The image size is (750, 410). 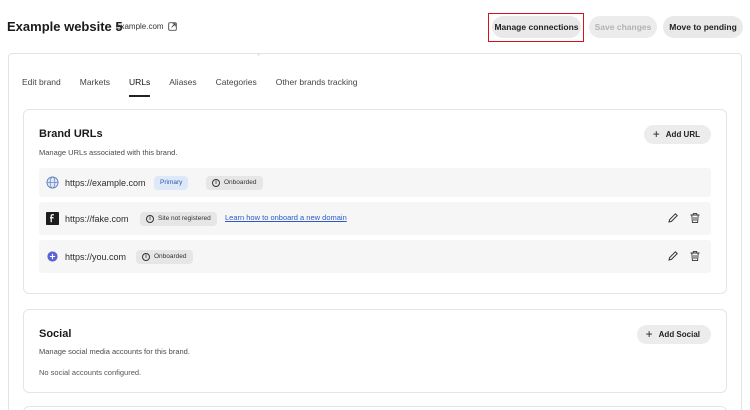 What do you see at coordinates (375, 256) in the screenshot?
I see `url-row: https://you.com i Onboarded` at bounding box center [375, 256].